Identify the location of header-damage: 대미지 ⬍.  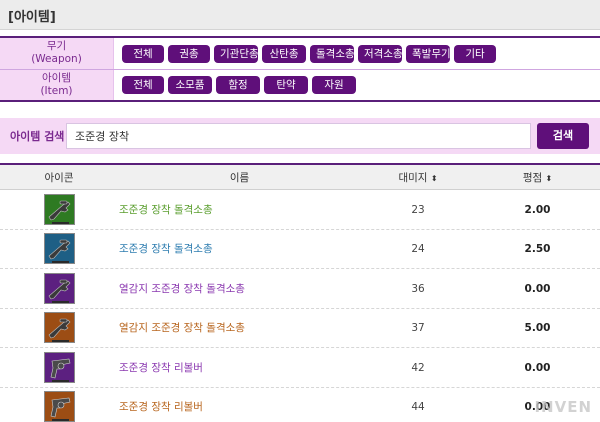
(418, 177).